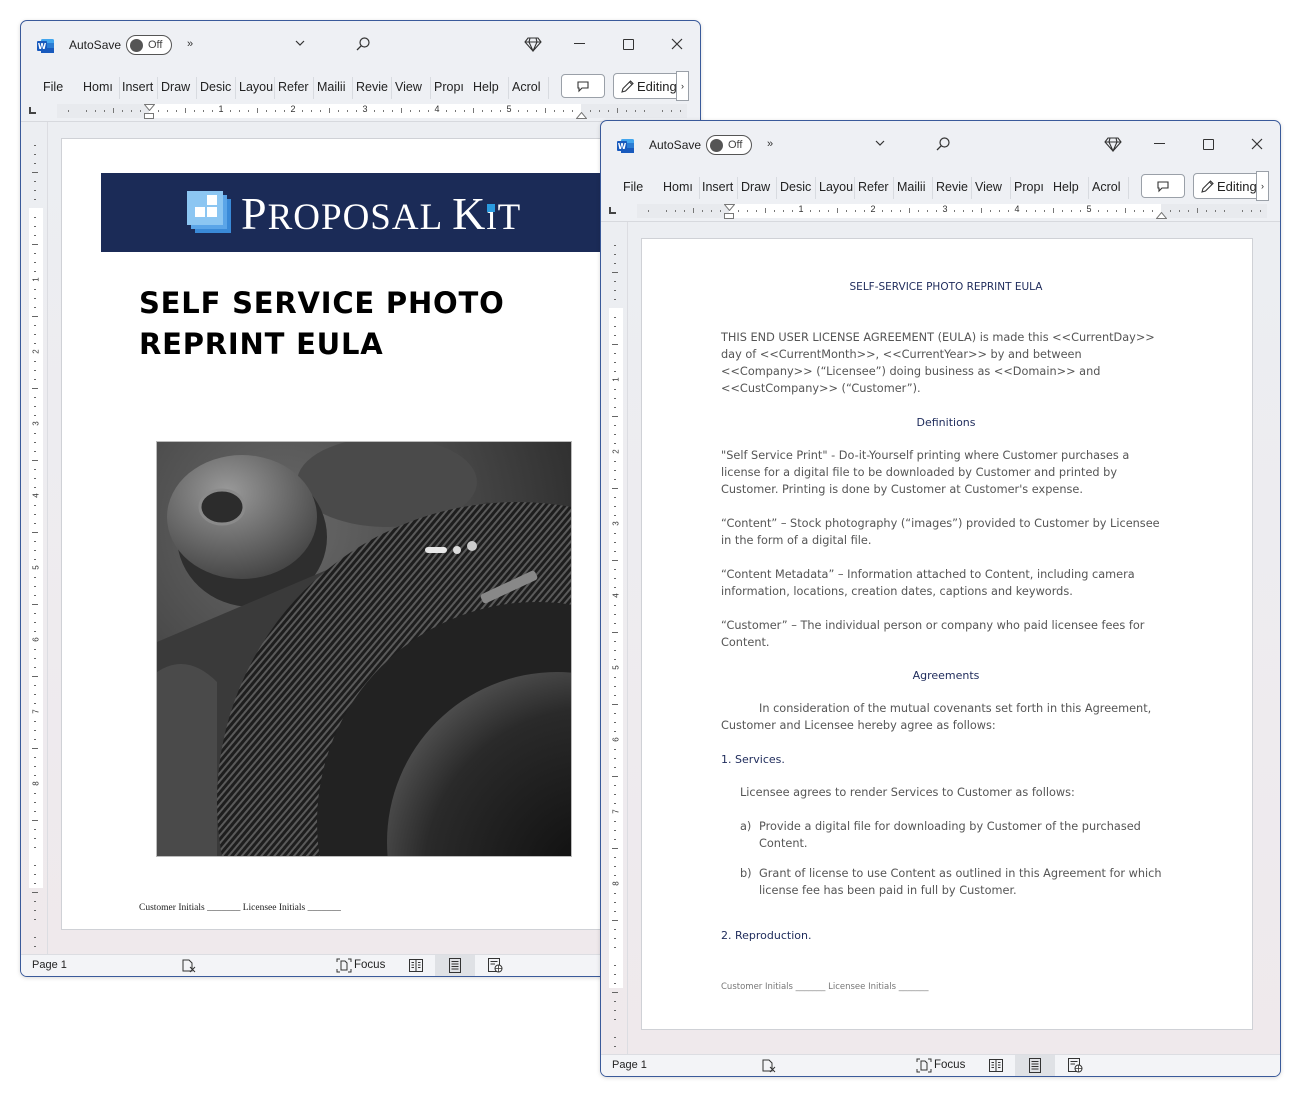  Describe the element at coordinates (622, 146) in the screenshot. I see `svg-text: W` at that location.